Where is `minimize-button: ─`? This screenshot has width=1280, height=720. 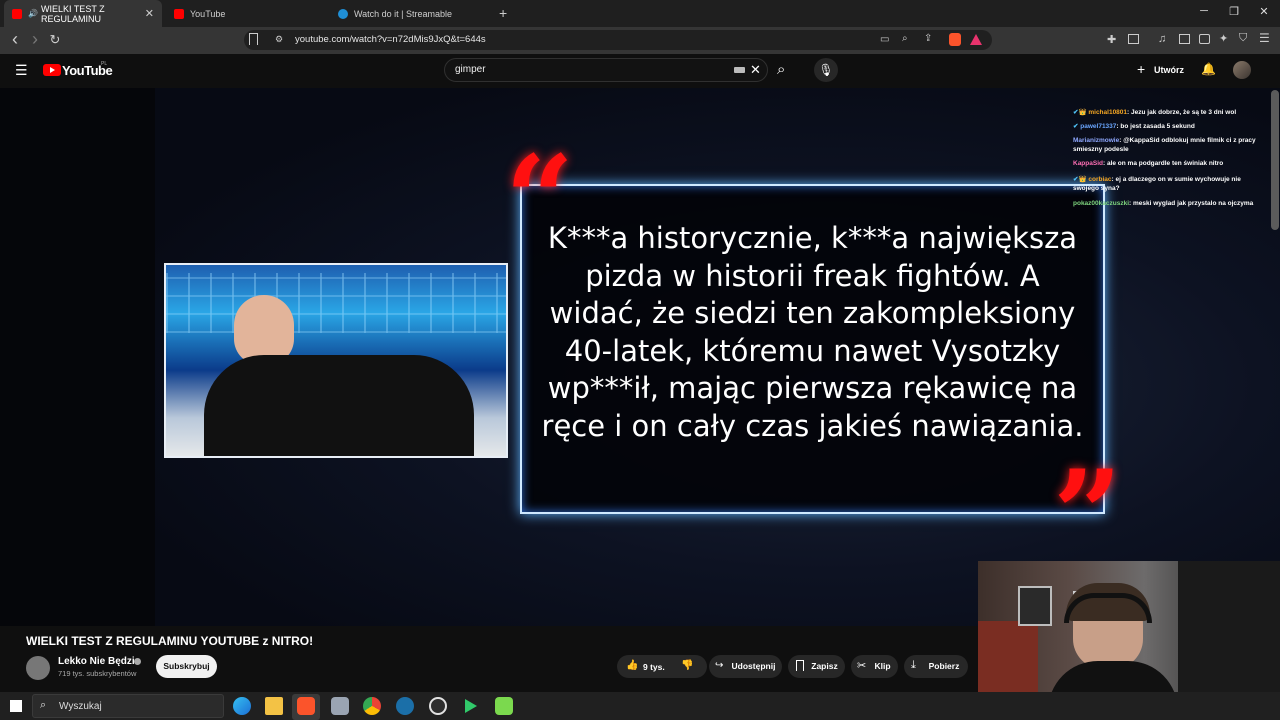 minimize-button: ─ is located at coordinates (1204, 11).